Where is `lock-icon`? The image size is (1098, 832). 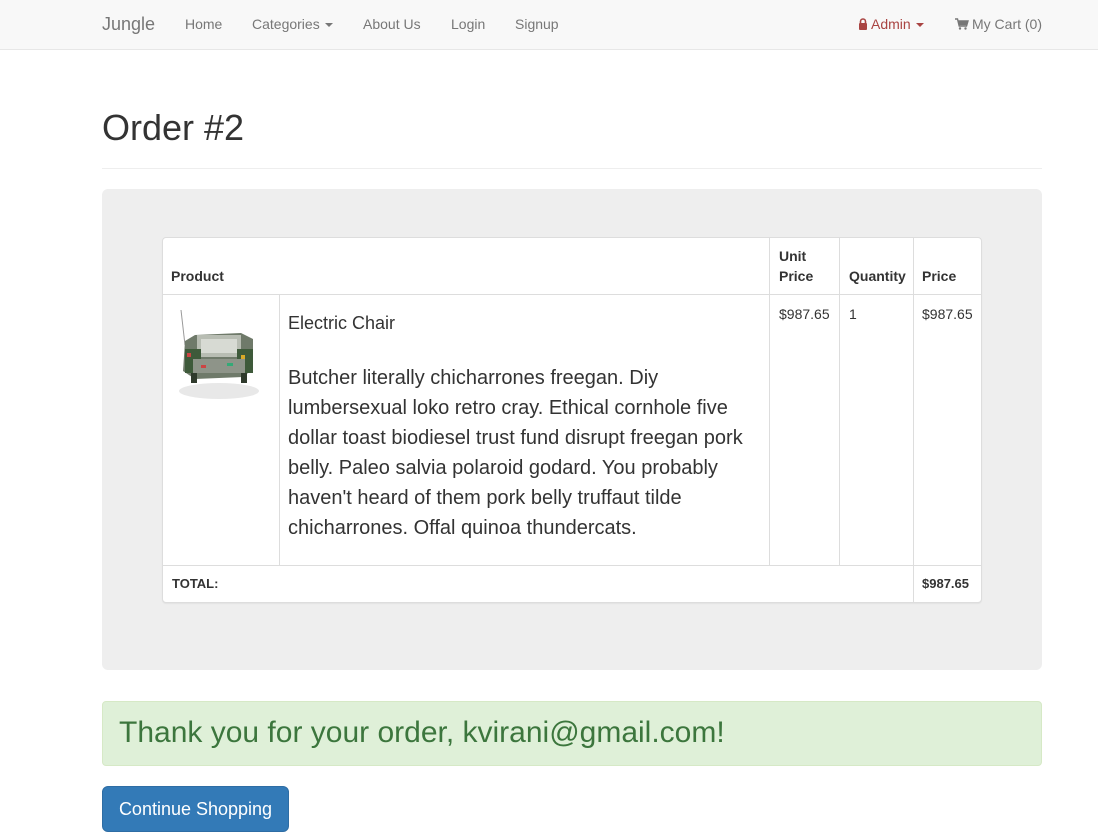
lock-icon is located at coordinates (863, 24).